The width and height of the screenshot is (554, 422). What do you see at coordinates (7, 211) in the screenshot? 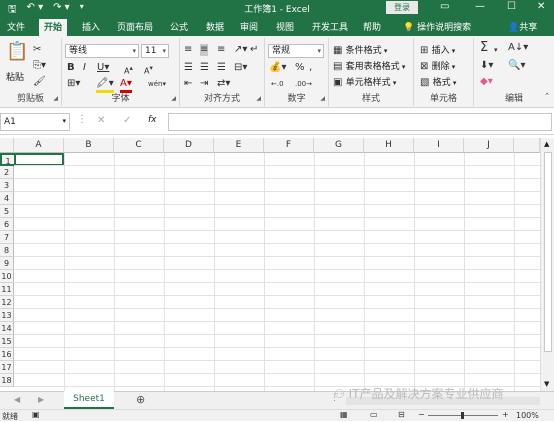
I see `row-header: 5` at bounding box center [7, 211].